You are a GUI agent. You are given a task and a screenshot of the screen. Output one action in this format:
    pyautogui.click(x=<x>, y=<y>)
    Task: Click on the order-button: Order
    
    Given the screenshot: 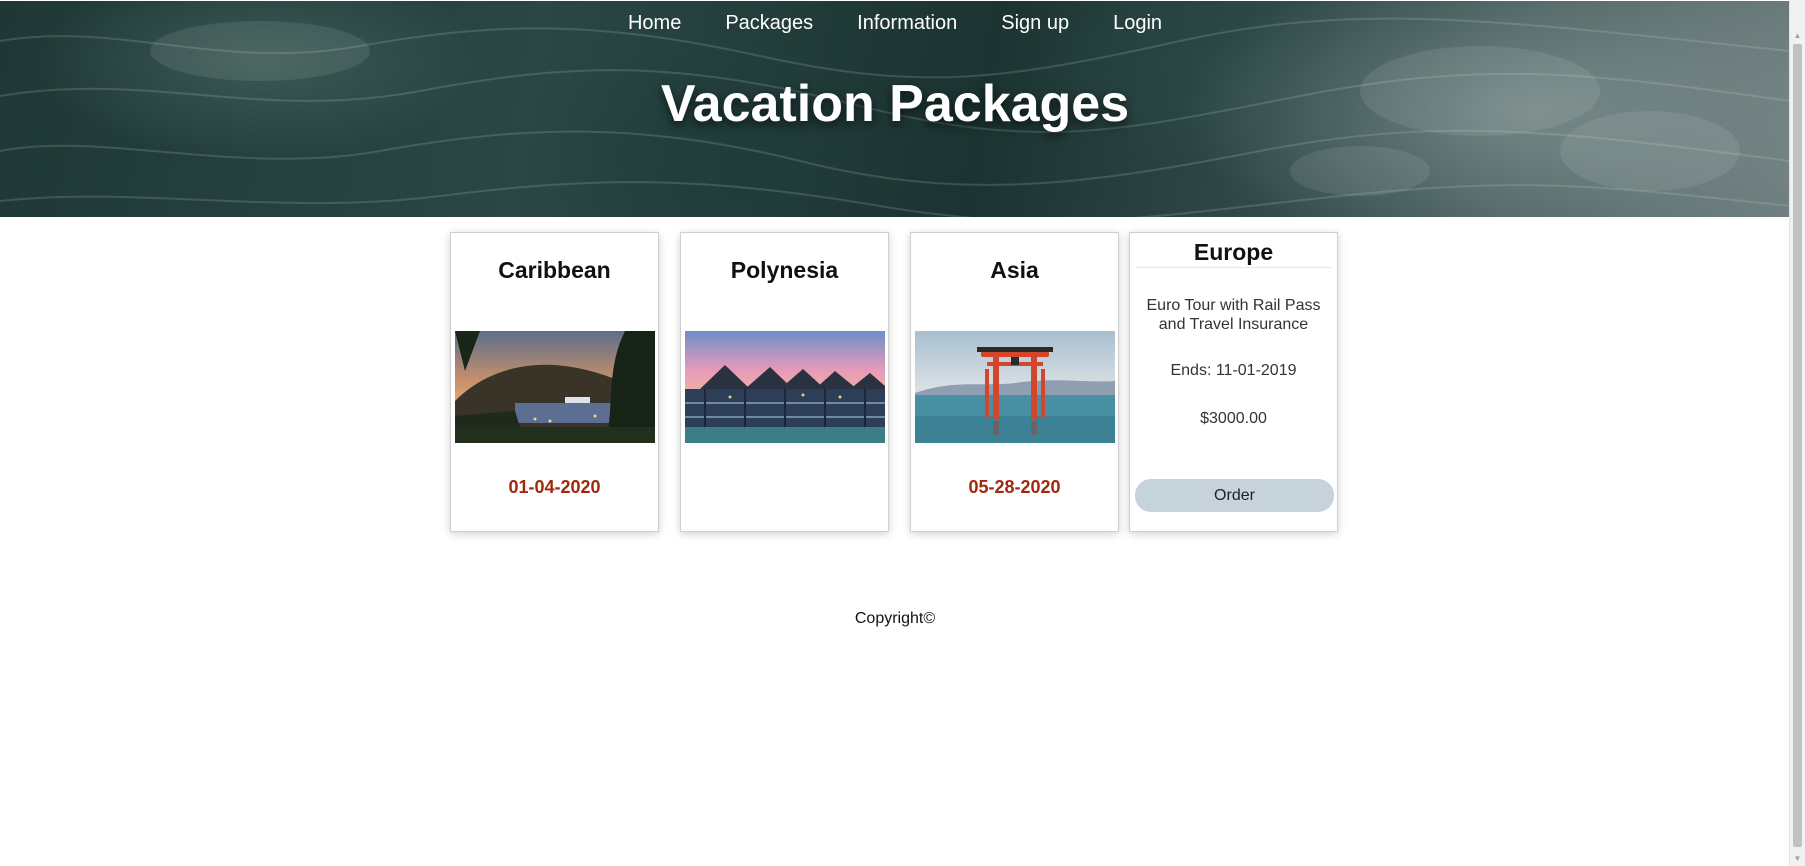 What is the action you would take?
    pyautogui.click(x=1234, y=495)
    